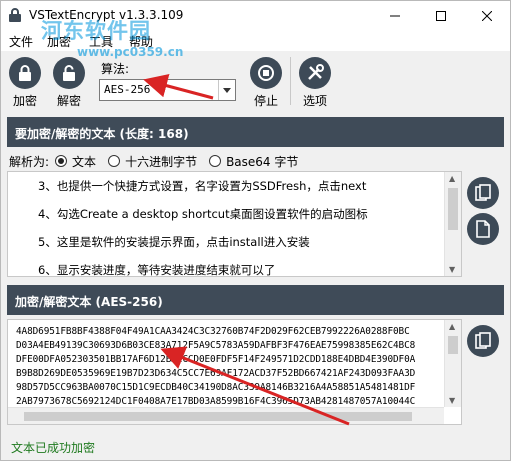 The image size is (511, 461). Describe the element at coordinates (59, 41) in the screenshot. I see `menu-encrypt: 加密` at that location.